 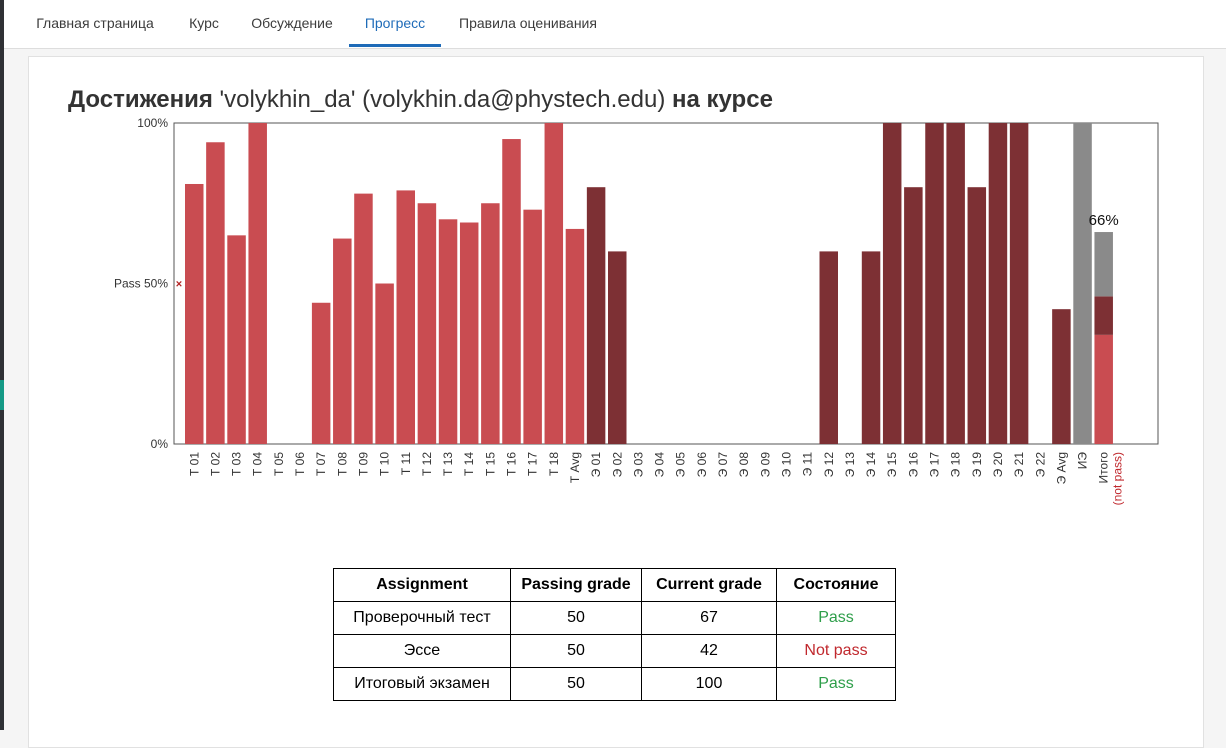 What do you see at coordinates (836, 651) in the screenshot?
I see `status-cell: Not pass` at bounding box center [836, 651].